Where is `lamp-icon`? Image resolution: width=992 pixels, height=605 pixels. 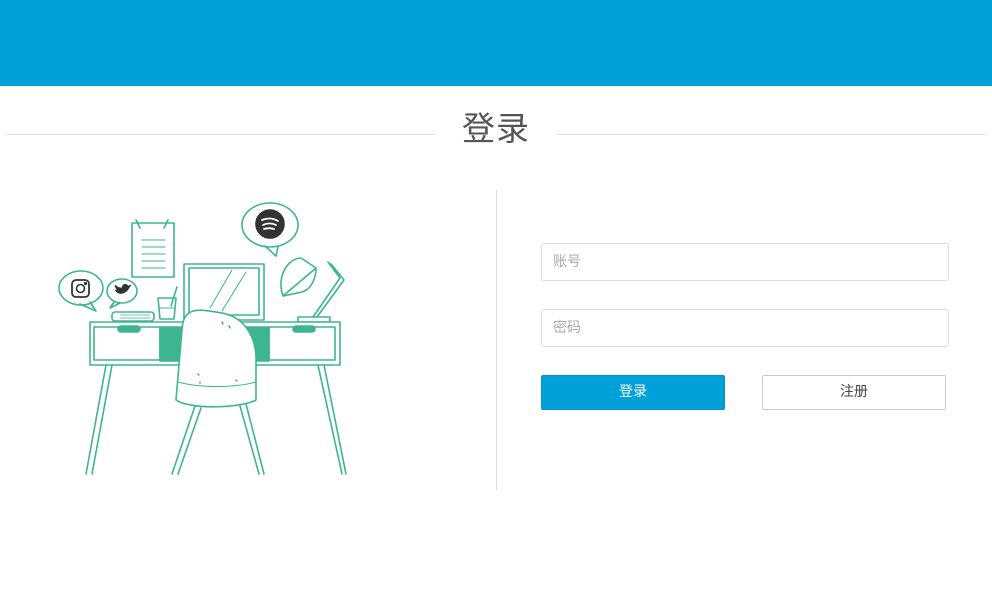 lamp-icon is located at coordinates (312, 290).